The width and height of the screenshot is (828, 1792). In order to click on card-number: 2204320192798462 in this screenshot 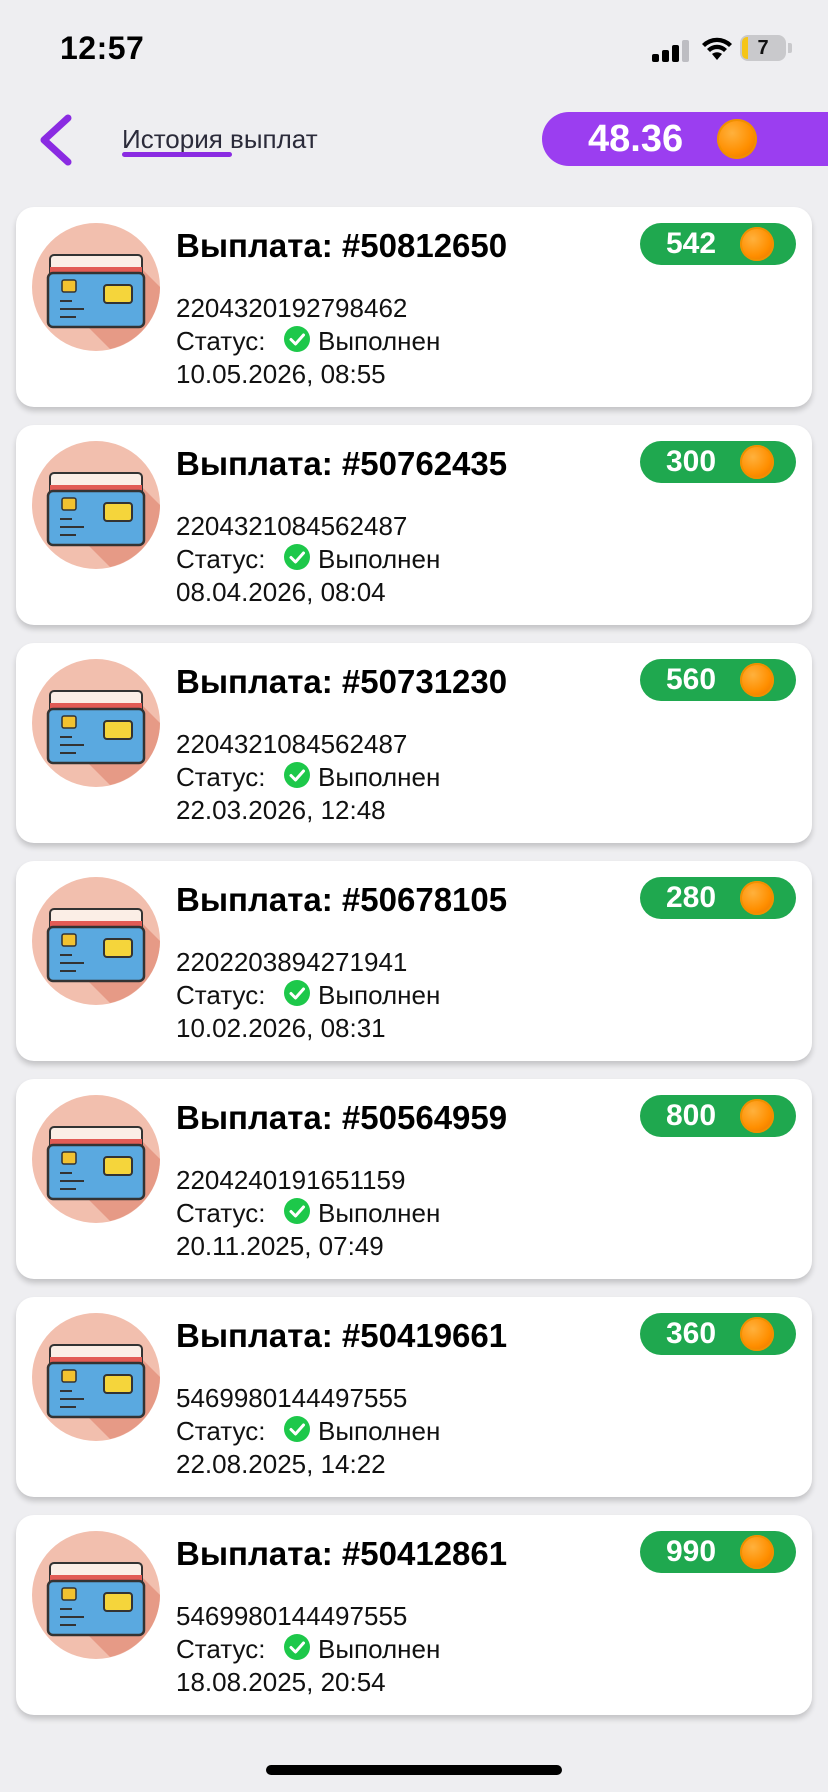, I will do `click(292, 308)`.